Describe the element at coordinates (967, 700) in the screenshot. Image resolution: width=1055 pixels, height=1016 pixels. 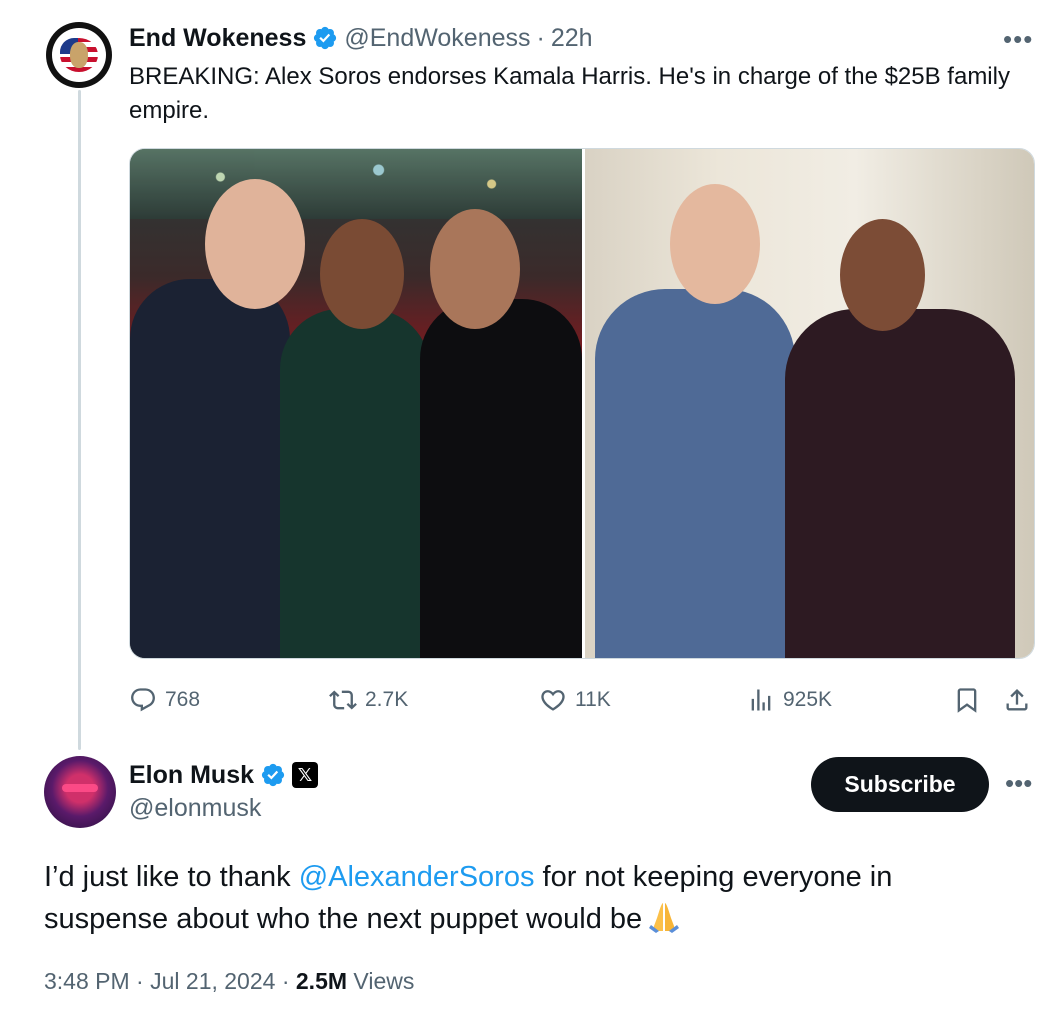
I see `bookmark-icon` at that location.